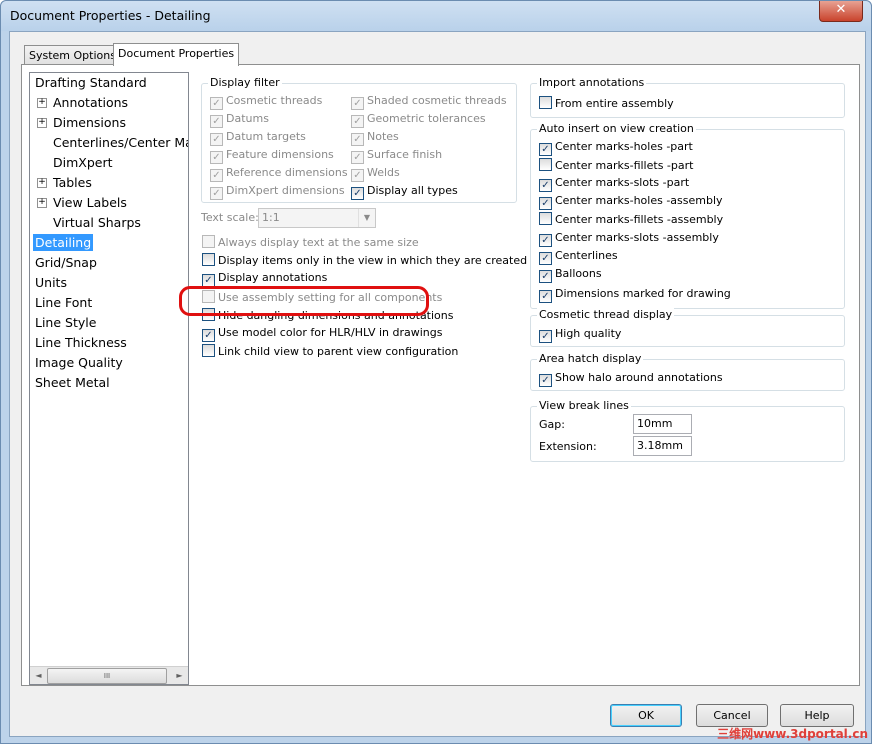 The width and height of the screenshot is (872, 744). I want to click on tree-item-line-font: Line Font, so click(63, 303).